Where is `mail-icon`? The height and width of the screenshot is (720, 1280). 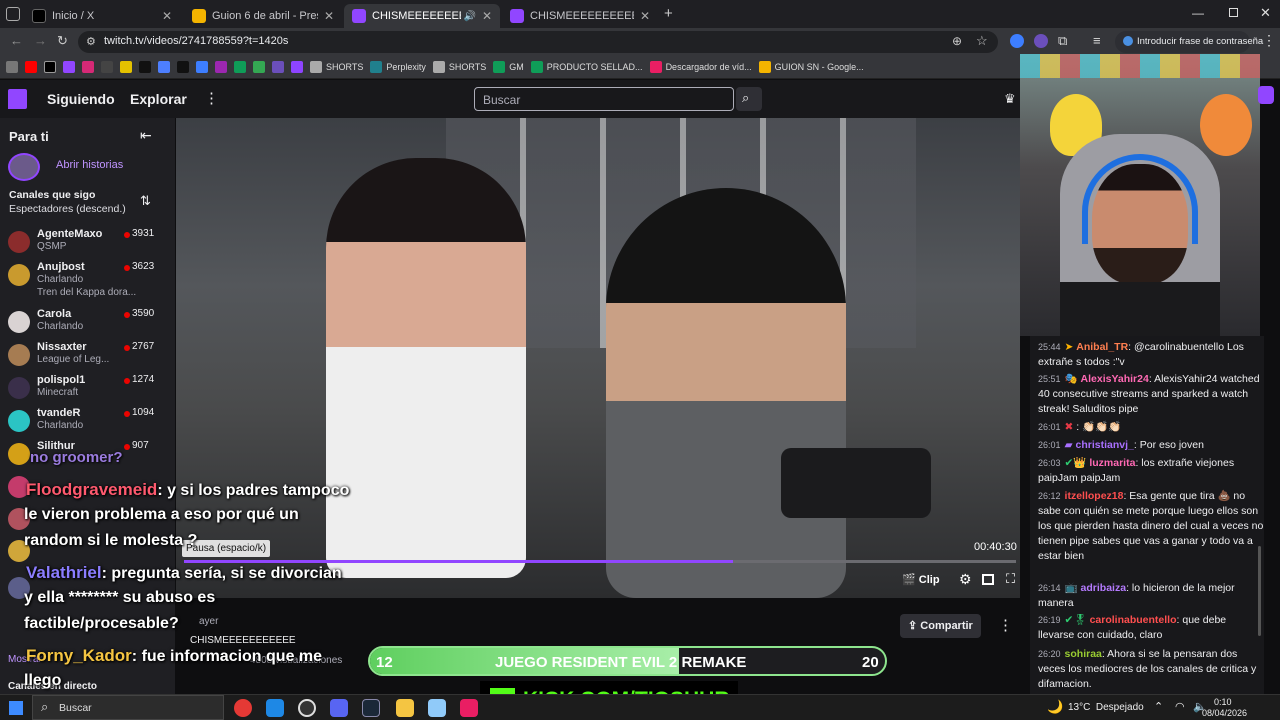 mail-icon is located at coordinates (275, 708).